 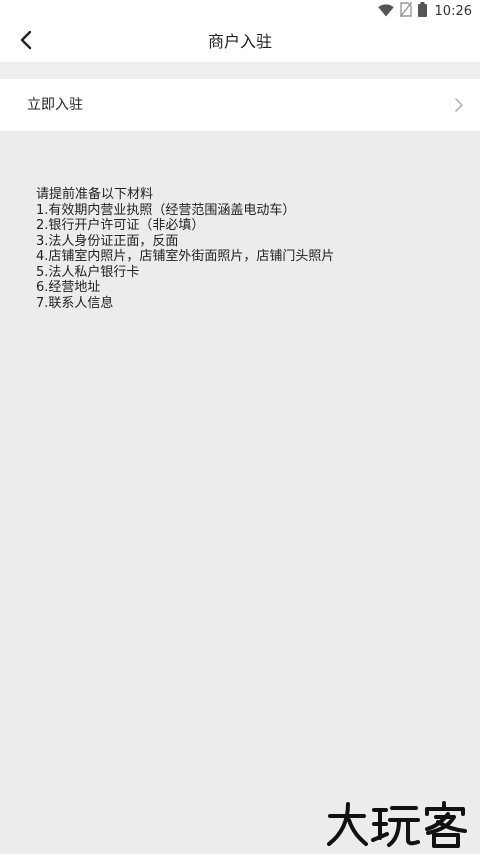 What do you see at coordinates (88, 272) in the screenshot?
I see `materials-item: 5.法人私户银行卡` at bounding box center [88, 272].